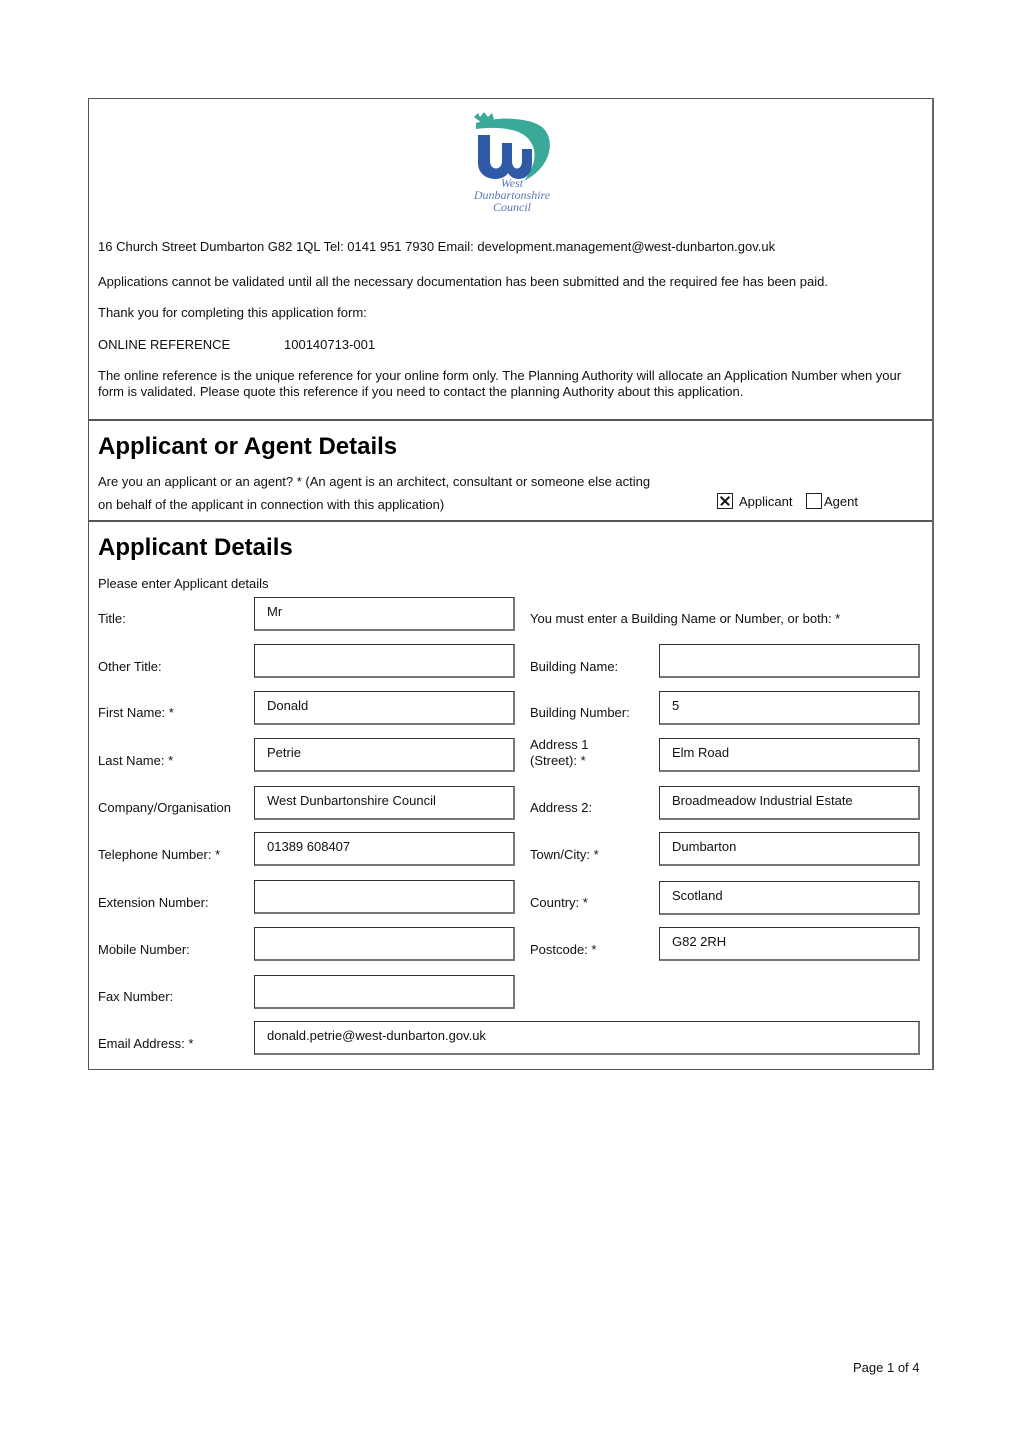 The width and height of the screenshot is (1020, 1442). I want to click on applicant-option: Applicant, so click(754, 501).